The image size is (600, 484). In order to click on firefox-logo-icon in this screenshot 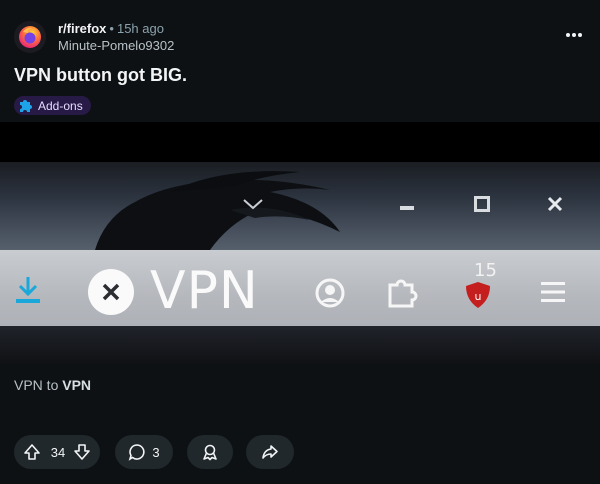, I will do `click(30, 37)`.